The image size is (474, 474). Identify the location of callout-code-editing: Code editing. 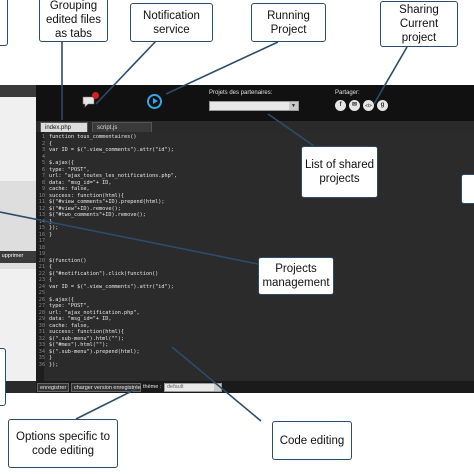
(312, 440).